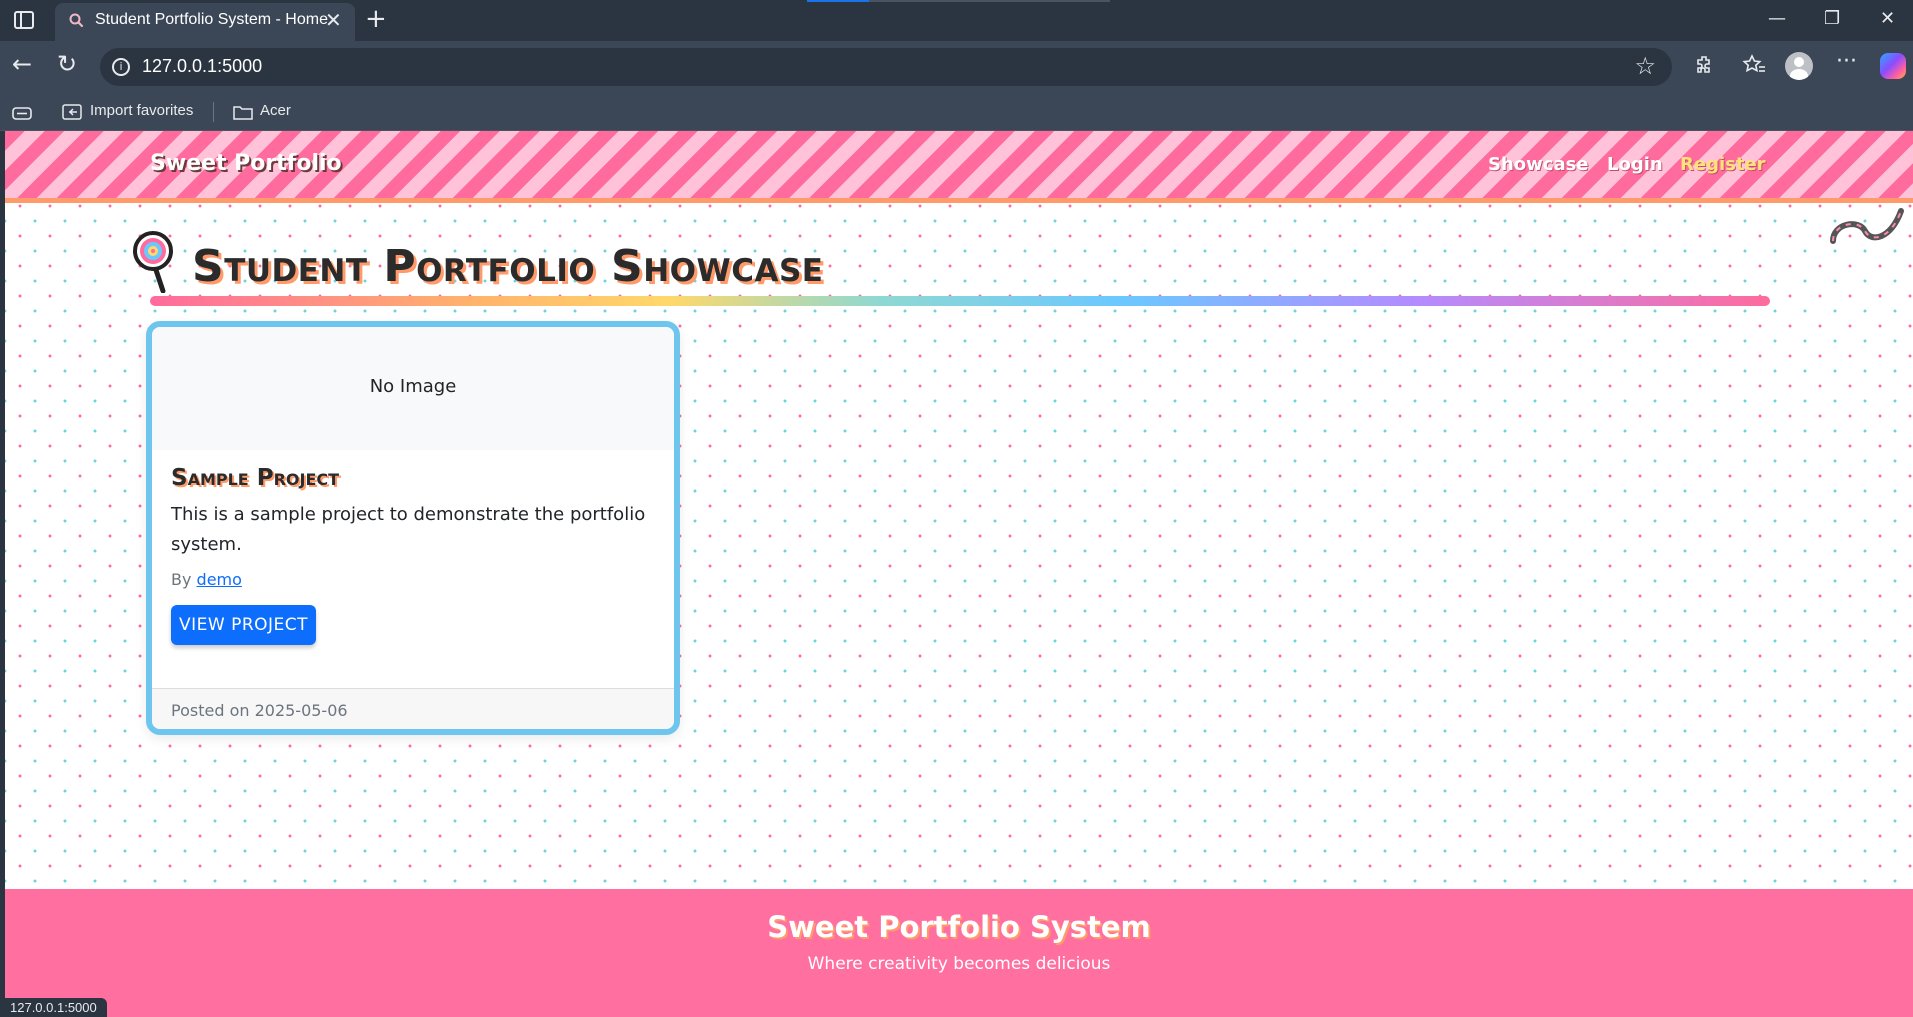  What do you see at coordinates (959, 964) in the screenshot?
I see `footer-tagline: Where creativity becomes delicious` at bounding box center [959, 964].